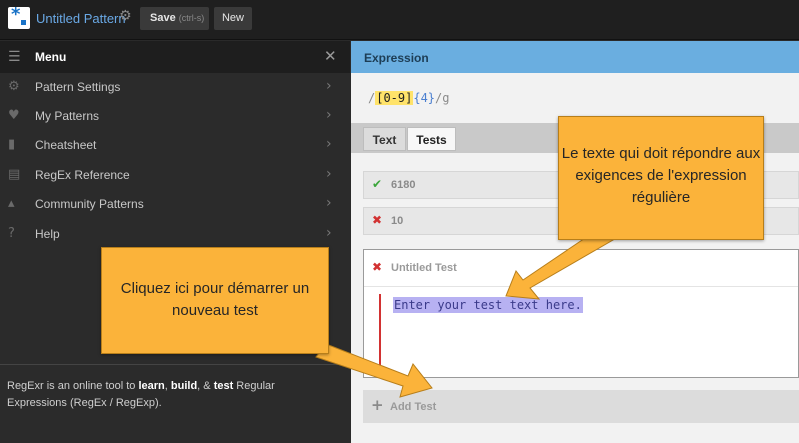 Image resolution: width=799 pixels, height=443 pixels. What do you see at coordinates (330, 56) in the screenshot?
I see `close-icon: ✕` at bounding box center [330, 56].